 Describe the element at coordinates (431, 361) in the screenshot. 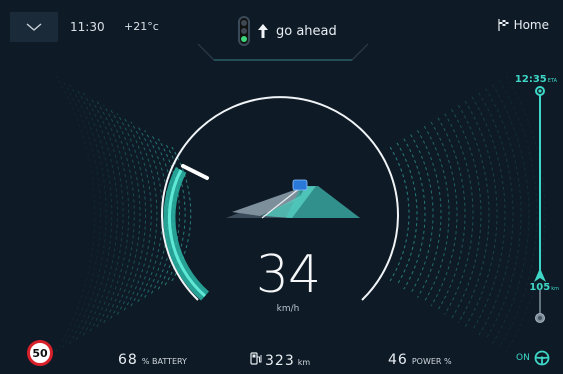

I see `power-label: POWER %` at that location.